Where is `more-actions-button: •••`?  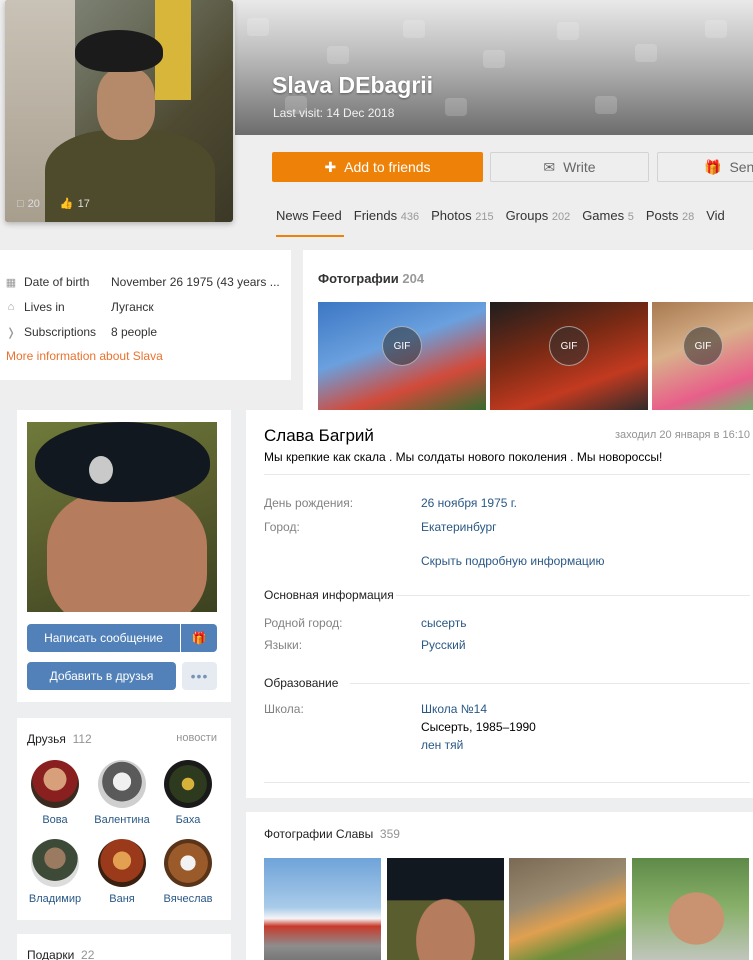
more-actions-button: ••• is located at coordinates (199, 676).